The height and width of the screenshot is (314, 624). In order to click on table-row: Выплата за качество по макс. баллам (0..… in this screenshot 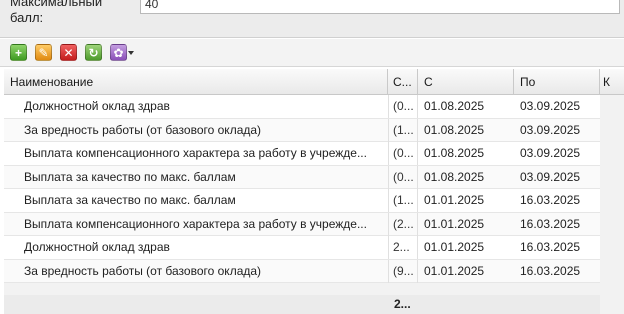, I will do `click(302, 177)`.